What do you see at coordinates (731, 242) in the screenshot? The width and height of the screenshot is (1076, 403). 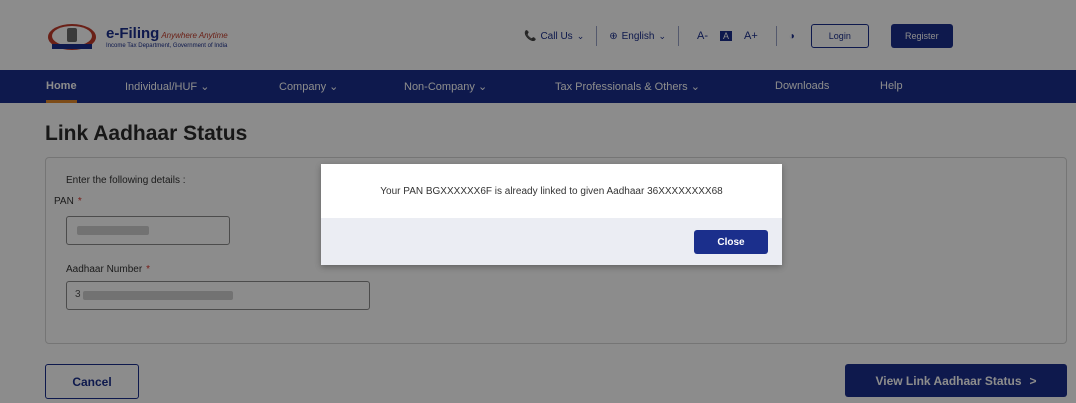 I see `close-button: Close` at bounding box center [731, 242].